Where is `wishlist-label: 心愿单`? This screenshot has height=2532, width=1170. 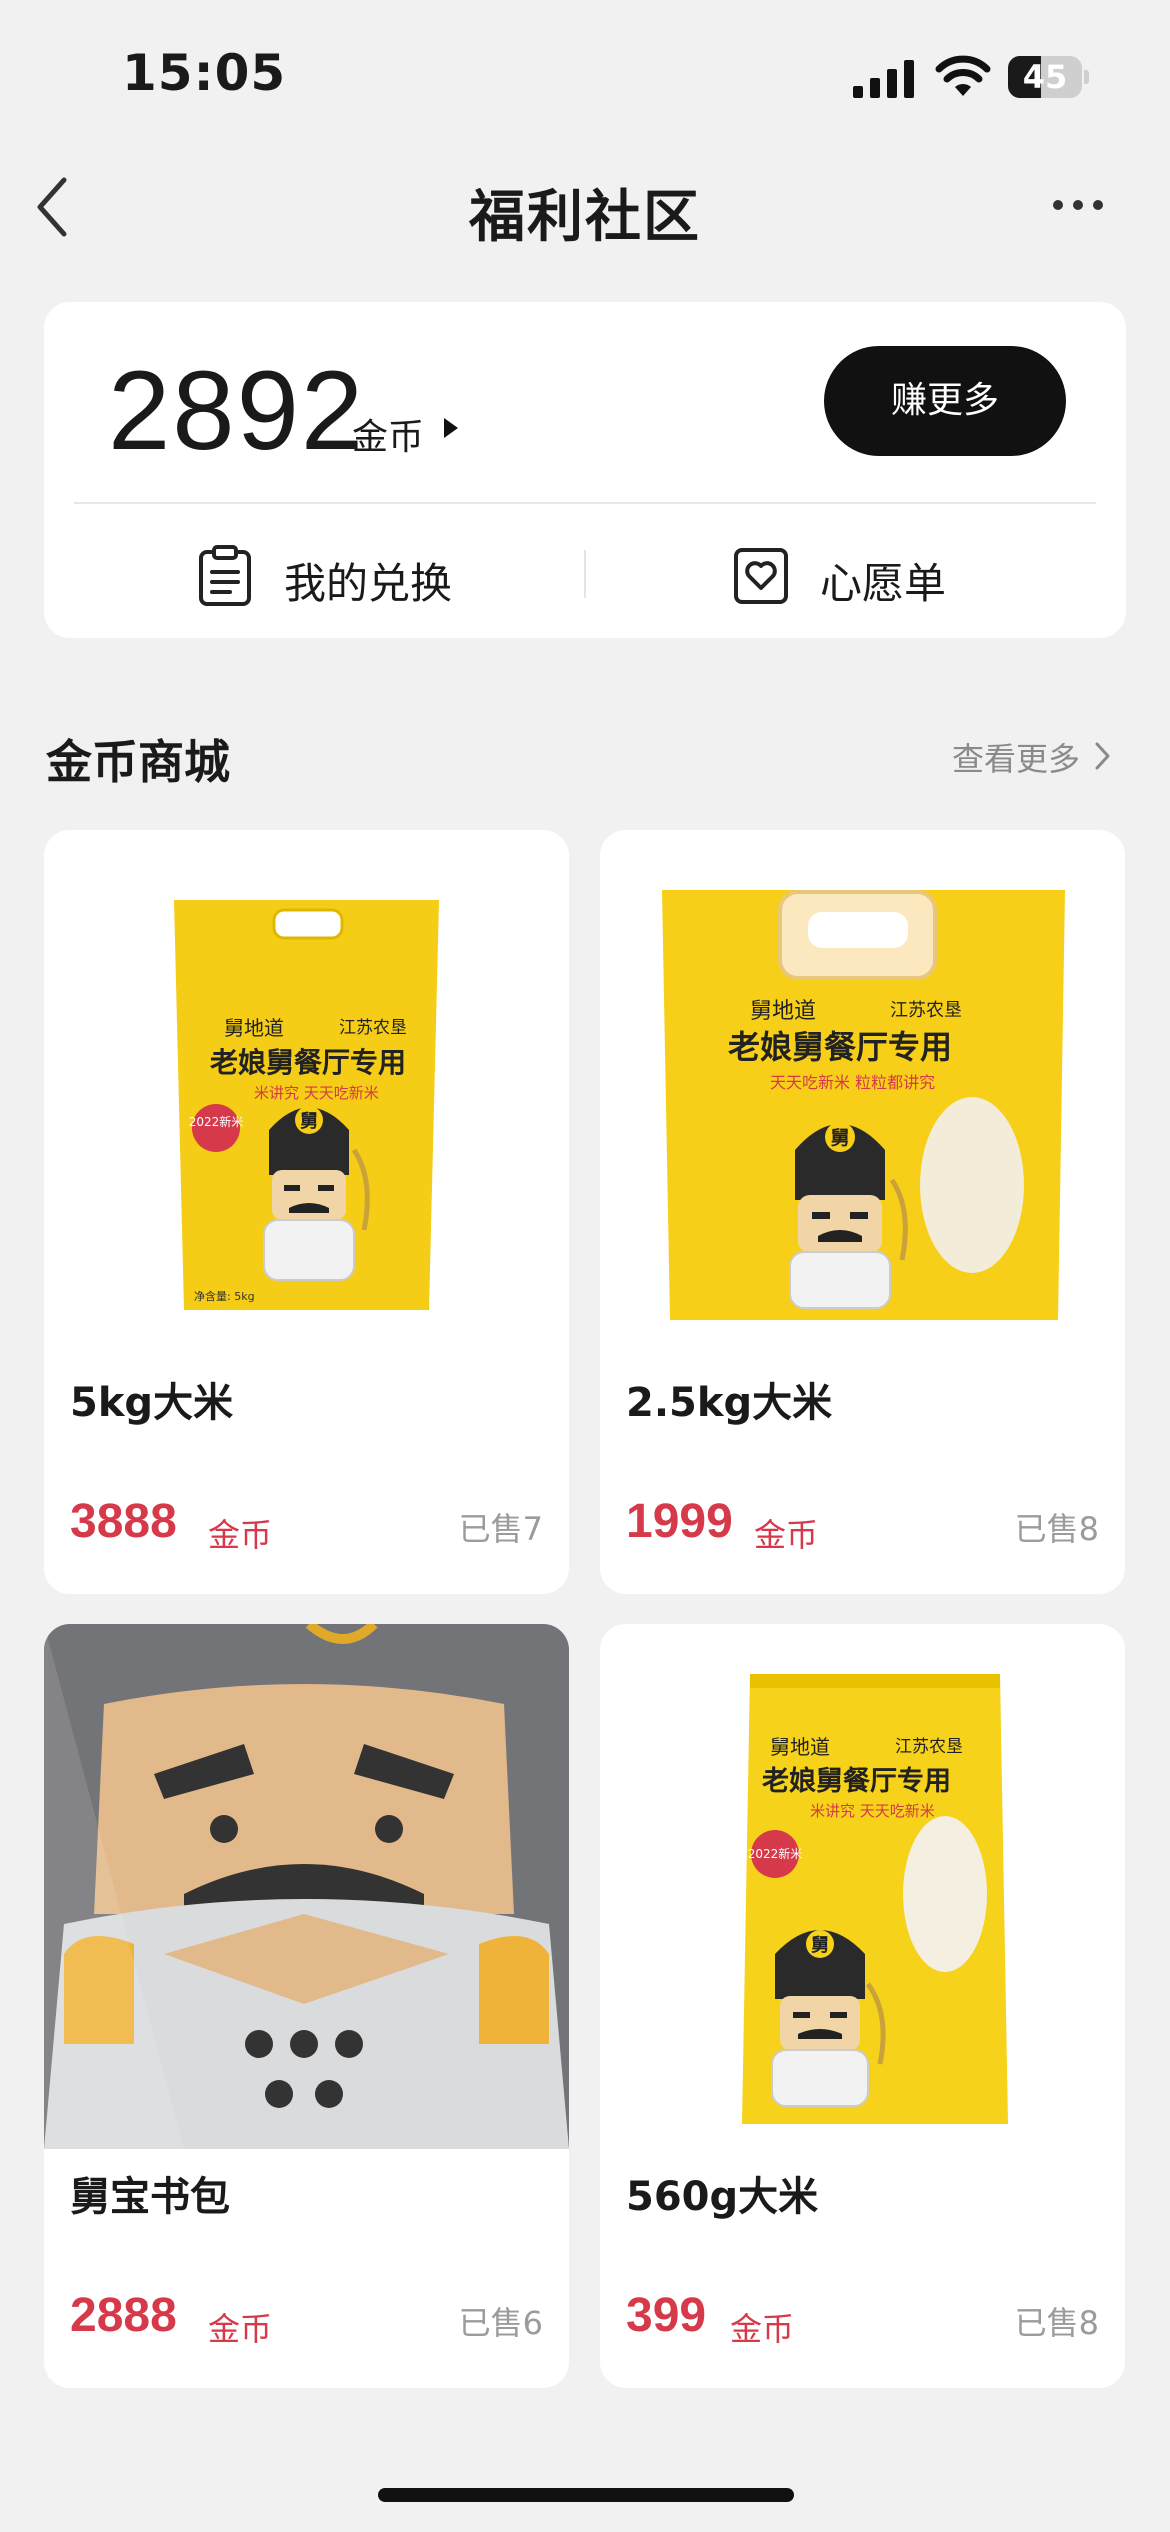 wishlist-label: 心愿单 is located at coordinates (883, 583).